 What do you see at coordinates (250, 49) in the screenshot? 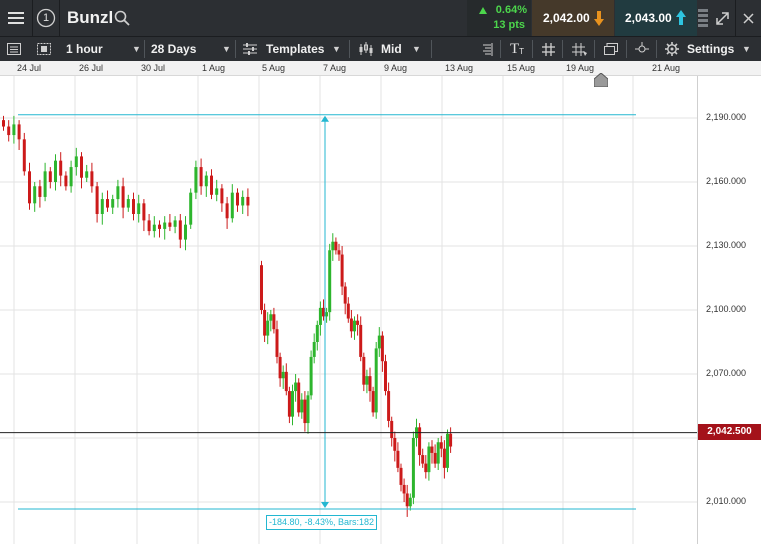
I see `templates-sliders-icon` at bounding box center [250, 49].